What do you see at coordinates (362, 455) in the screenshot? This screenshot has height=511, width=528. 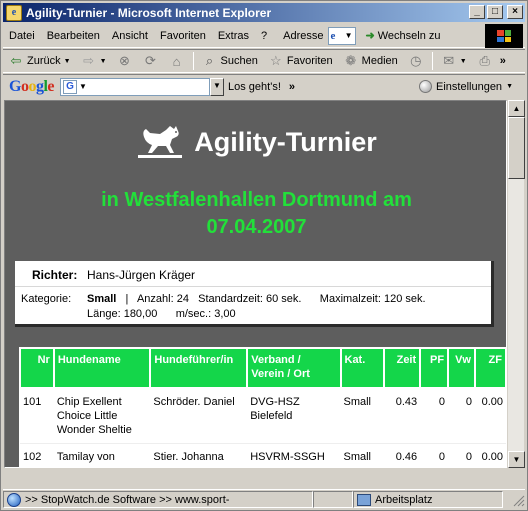 I see `cell-kat: Small` at bounding box center [362, 455].